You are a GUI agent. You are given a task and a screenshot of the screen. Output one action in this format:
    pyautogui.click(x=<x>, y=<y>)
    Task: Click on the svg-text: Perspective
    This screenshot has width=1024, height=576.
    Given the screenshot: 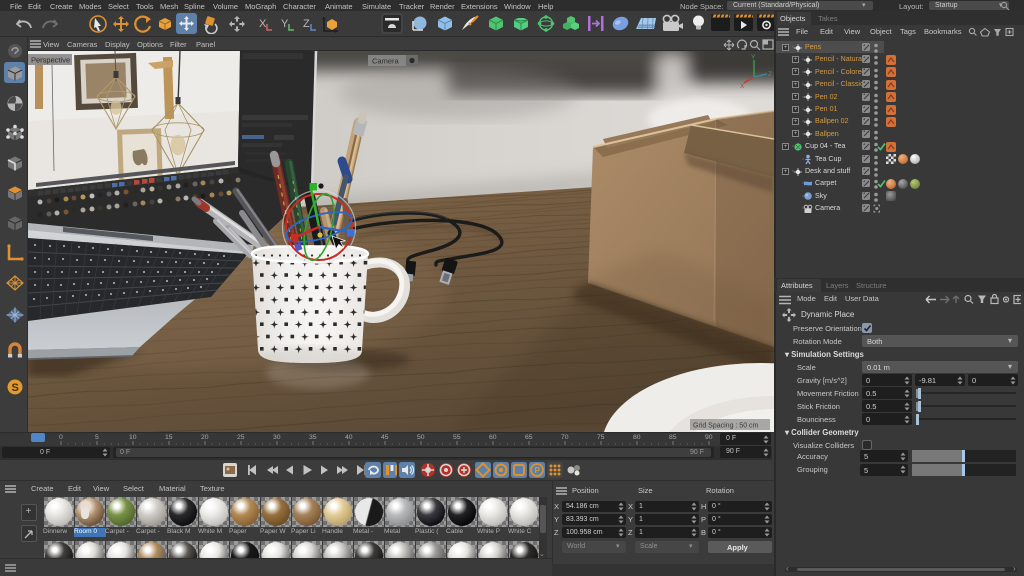 What is the action you would take?
    pyautogui.click(x=50, y=60)
    